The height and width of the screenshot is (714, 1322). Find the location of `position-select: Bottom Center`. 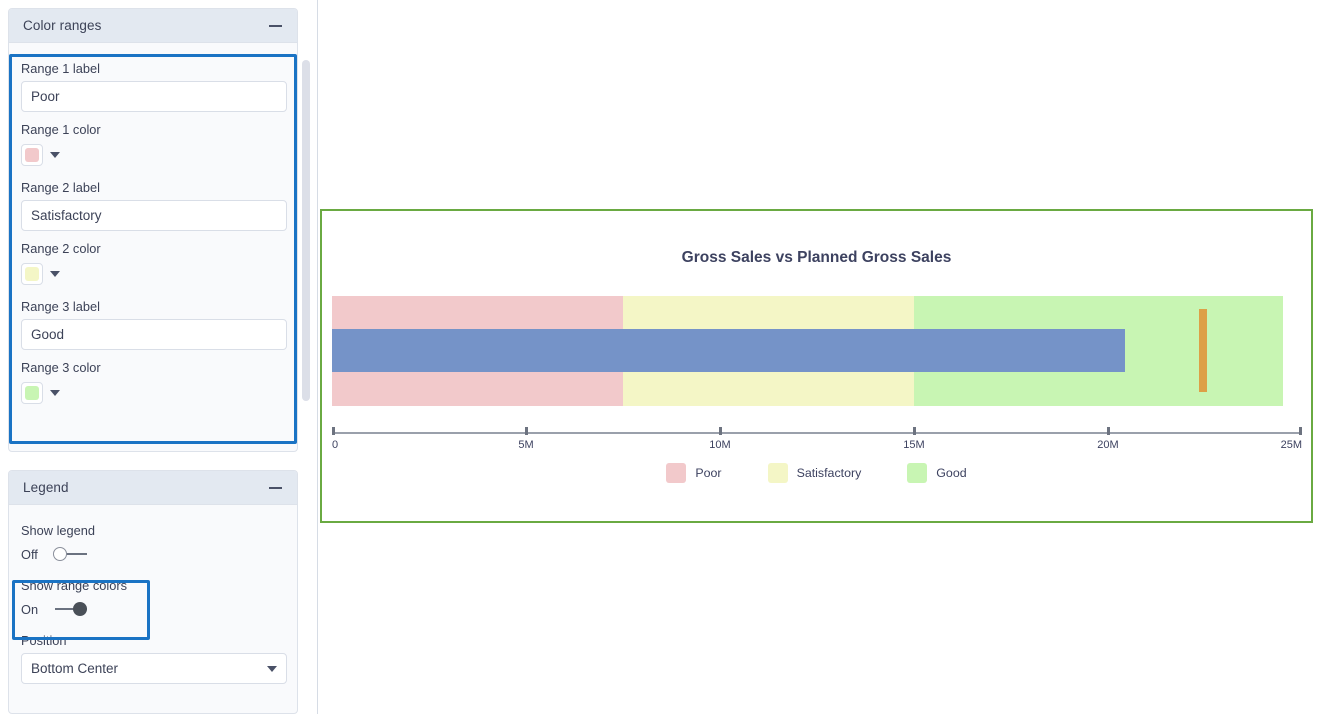

position-select: Bottom Center is located at coordinates (154, 668).